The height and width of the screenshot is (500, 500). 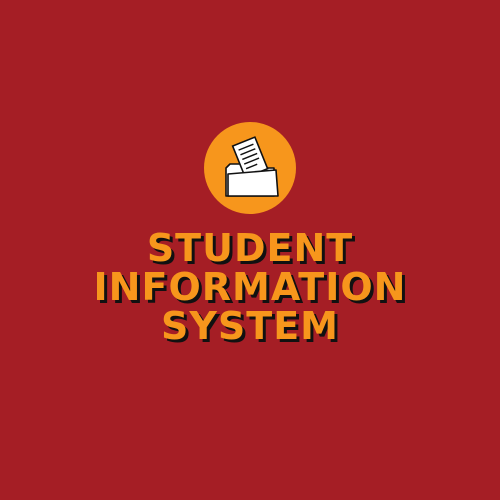 I want to click on title-line-2: INFORMATION, so click(x=250, y=287).